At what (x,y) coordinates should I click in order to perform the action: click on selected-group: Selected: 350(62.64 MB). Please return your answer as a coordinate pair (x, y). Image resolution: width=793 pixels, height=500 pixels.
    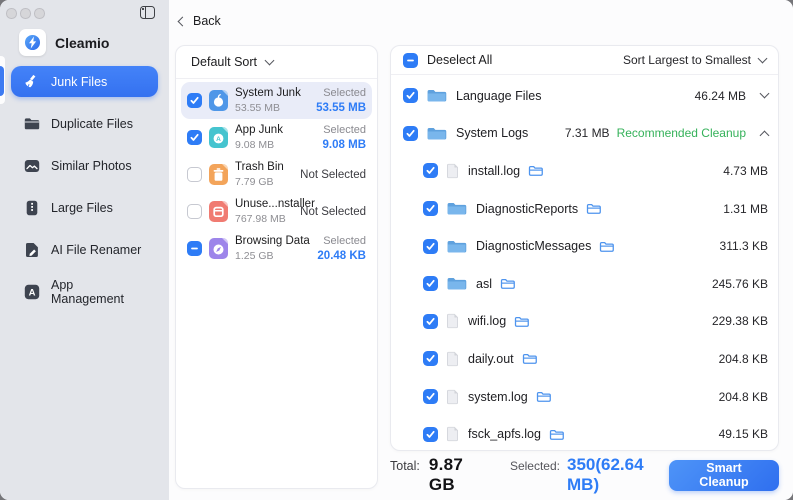
    Looking at the image, I should click on (568, 475).